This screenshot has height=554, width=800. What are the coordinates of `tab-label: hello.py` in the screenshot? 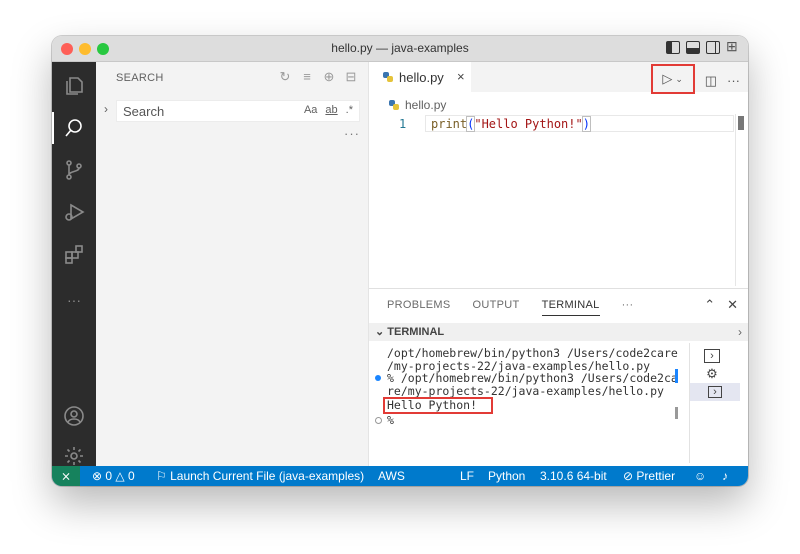 It's located at (421, 77).